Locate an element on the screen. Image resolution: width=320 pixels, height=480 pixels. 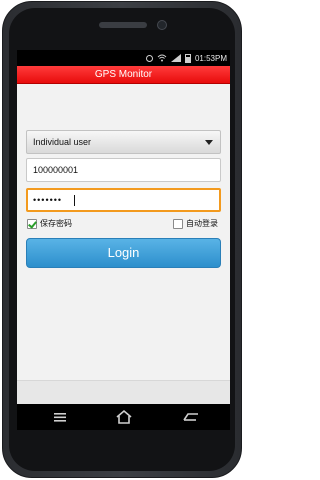
app-title: GPS Monitor is located at coordinates (123, 74).